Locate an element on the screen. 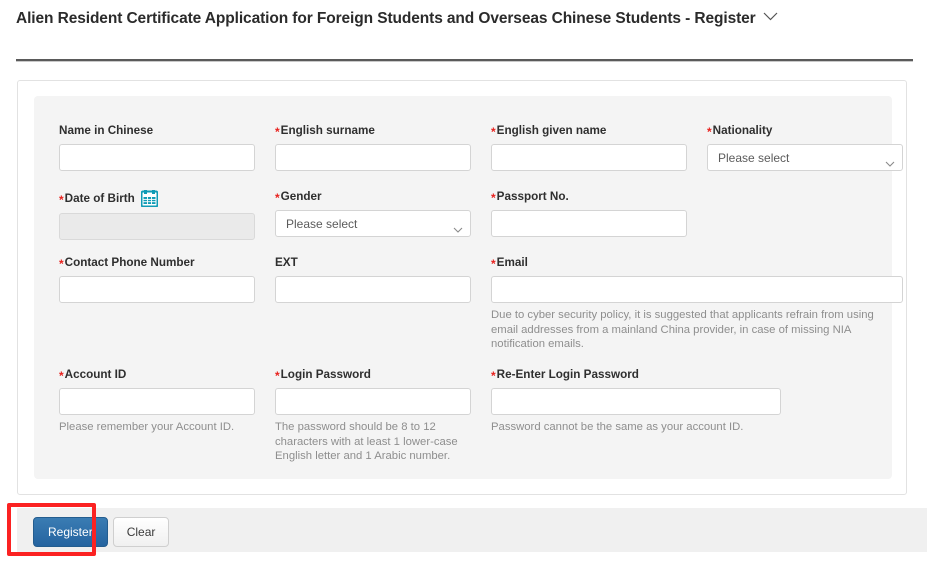 The height and width of the screenshot is (564, 927). label-text: Re-Enter Login Password is located at coordinates (567, 374).